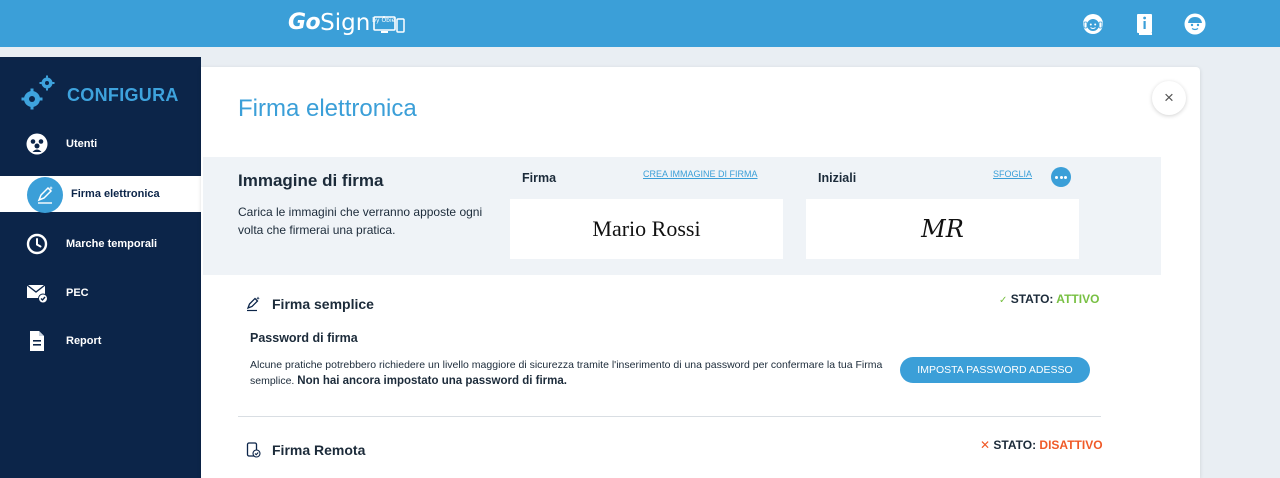 Image resolution: width=1280 pixels, height=478 pixels. I want to click on page-title: Firma elettronica, so click(327, 108).